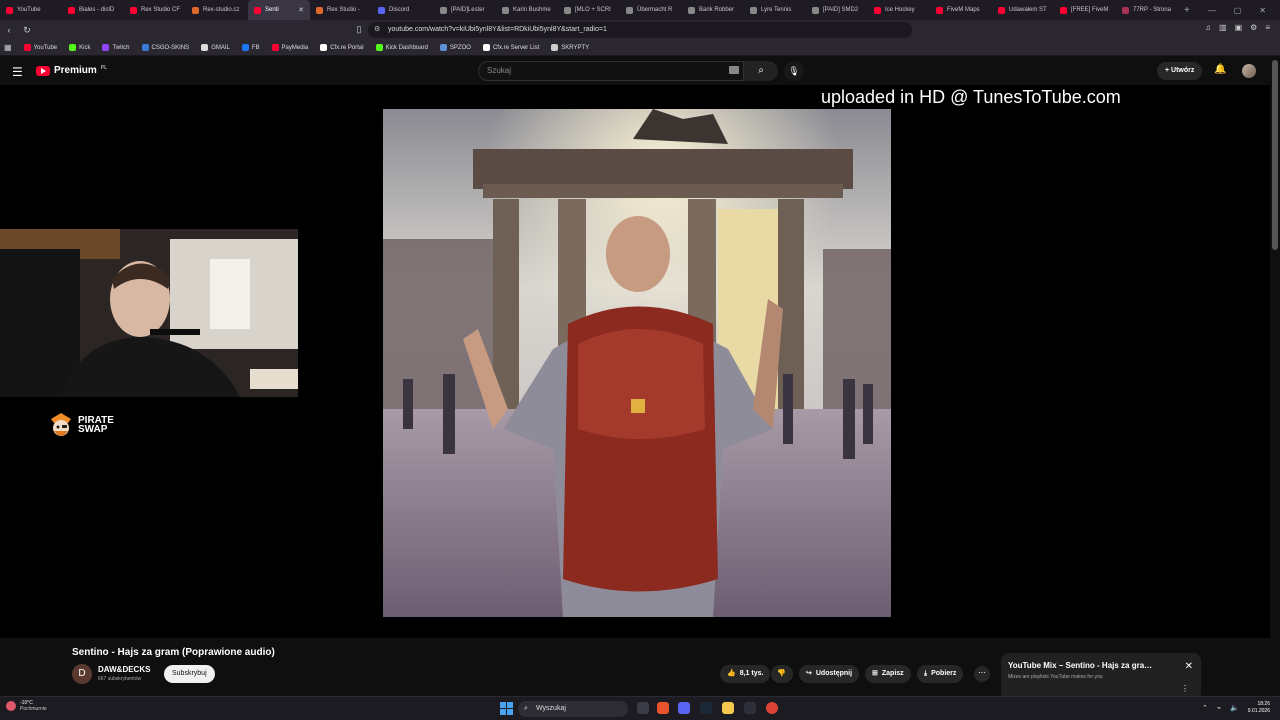 The width and height of the screenshot is (1280, 720). Describe the element at coordinates (301, 10) in the screenshot. I see `tab-close-icon: ✕` at that location.